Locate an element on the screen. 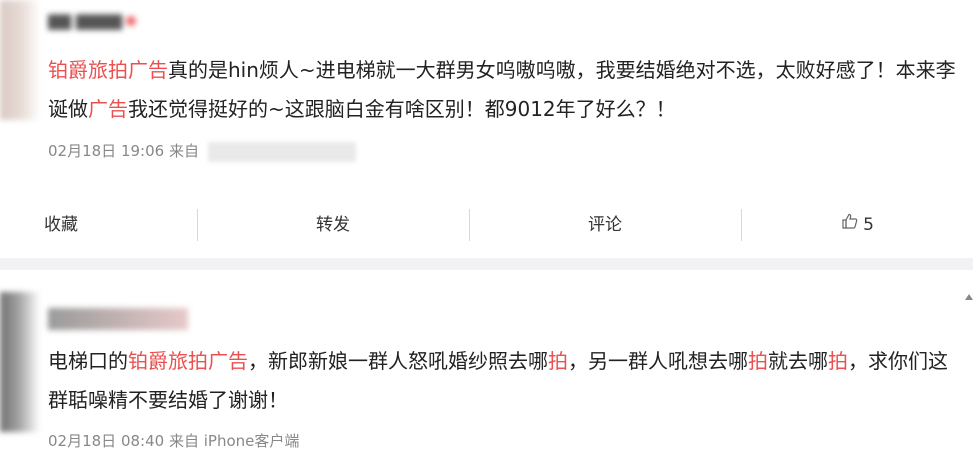  content-text: 我还觉得挺好的~这跟脑白金有啥区别！都9012年了好么？！ is located at coordinates (402, 109).